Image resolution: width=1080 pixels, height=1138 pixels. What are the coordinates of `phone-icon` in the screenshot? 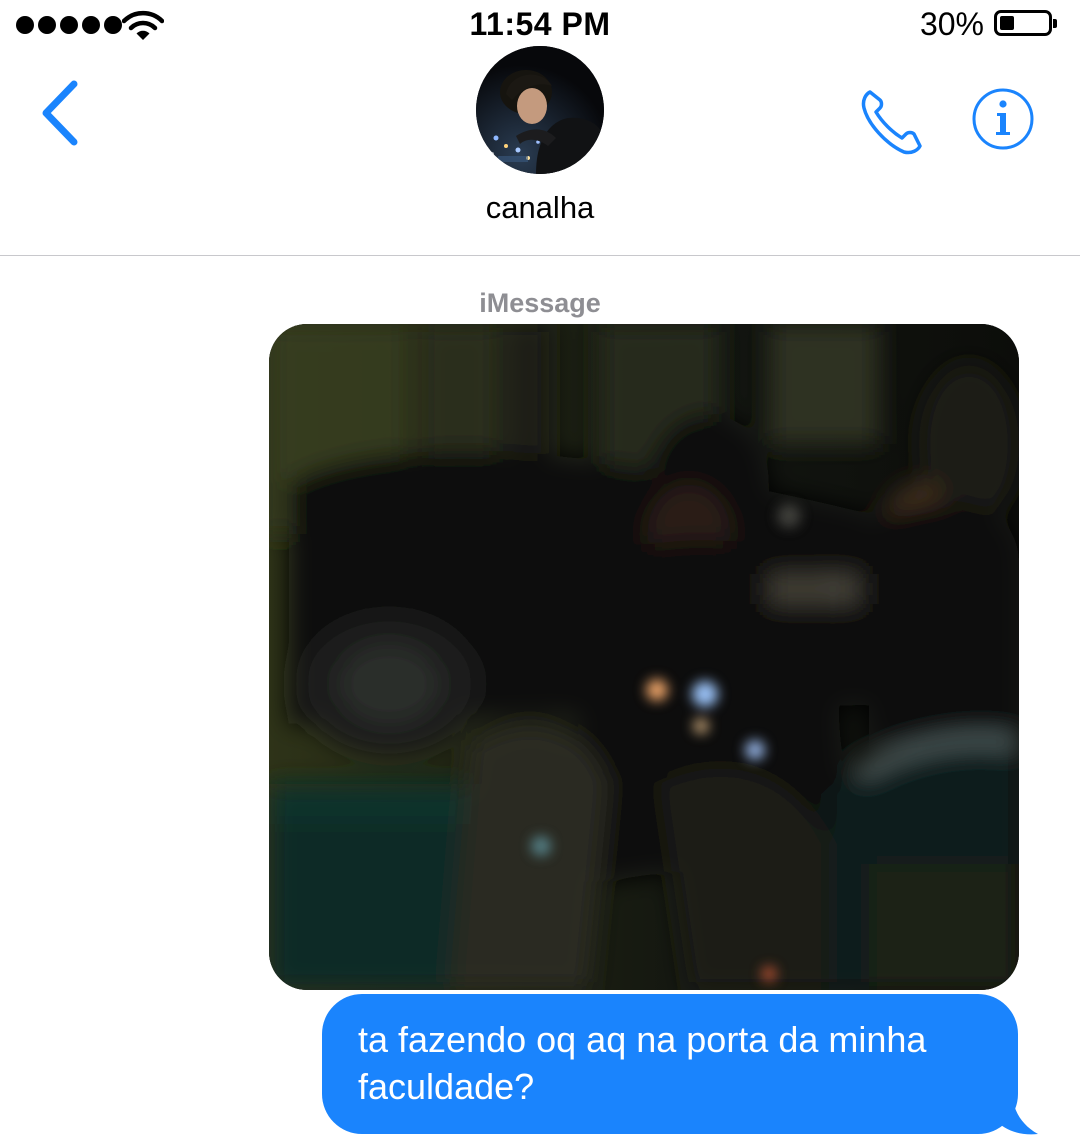 It's located at (894, 122).